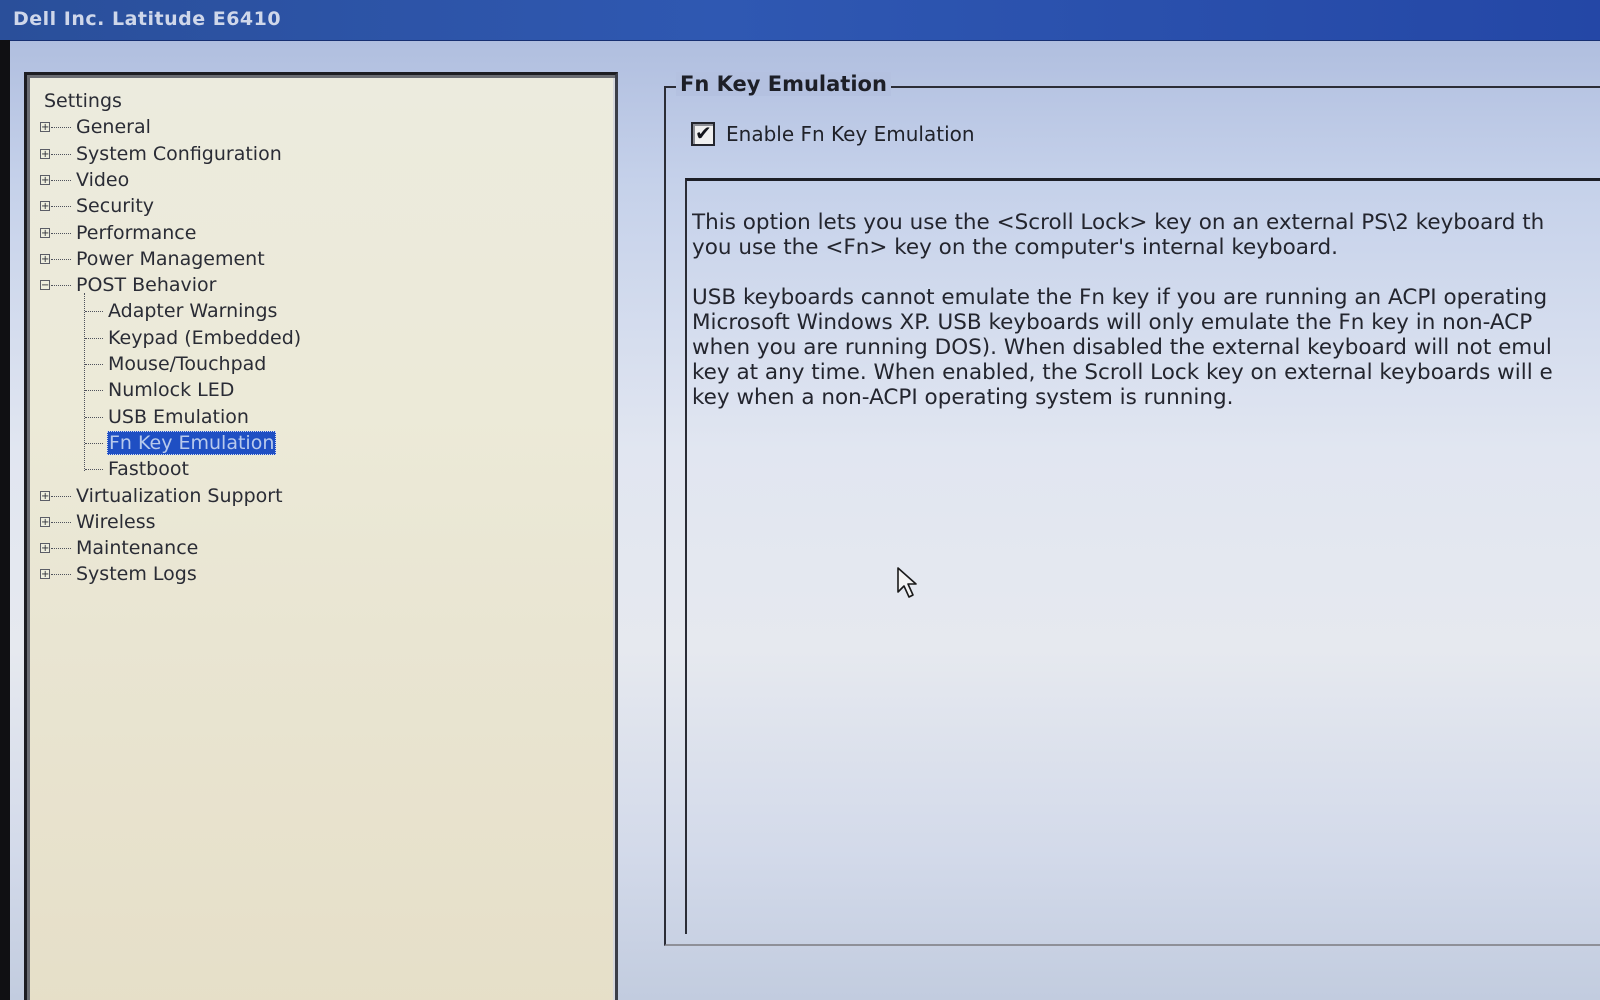 This screenshot has width=1600, height=1000. I want to click on tree-item-label: Power Management, so click(170, 258).